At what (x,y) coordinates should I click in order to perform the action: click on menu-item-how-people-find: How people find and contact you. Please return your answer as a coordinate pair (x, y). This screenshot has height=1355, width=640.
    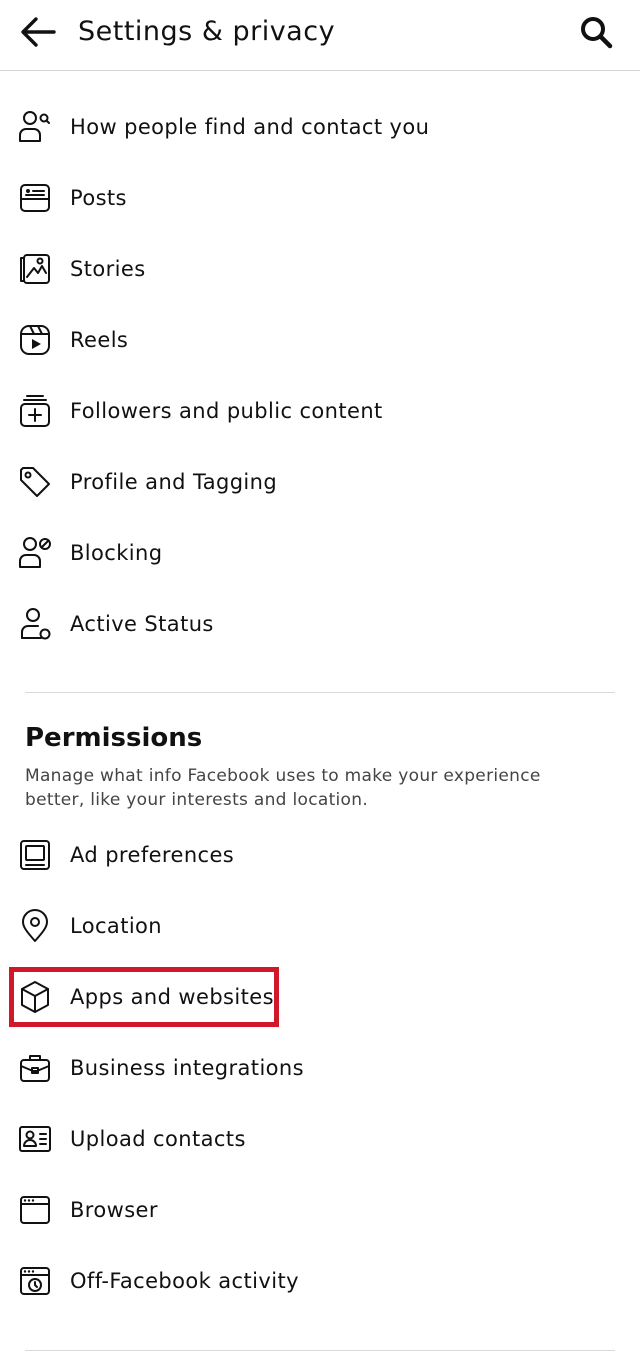
    Looking at the image, I should click on (320, 127).